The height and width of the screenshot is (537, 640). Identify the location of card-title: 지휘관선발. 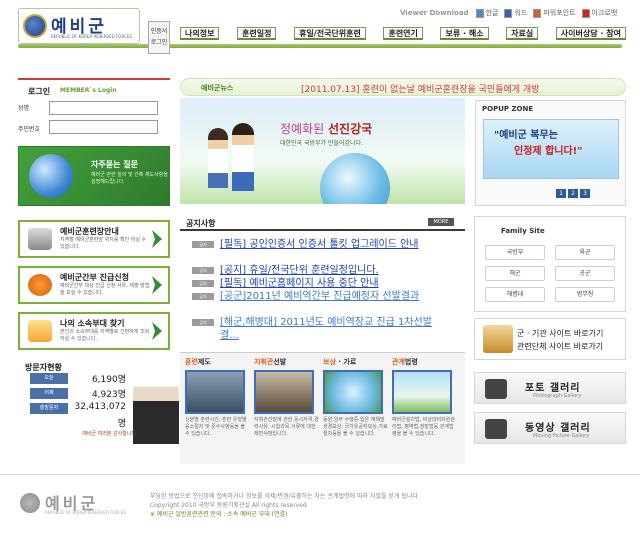
(287, 362).